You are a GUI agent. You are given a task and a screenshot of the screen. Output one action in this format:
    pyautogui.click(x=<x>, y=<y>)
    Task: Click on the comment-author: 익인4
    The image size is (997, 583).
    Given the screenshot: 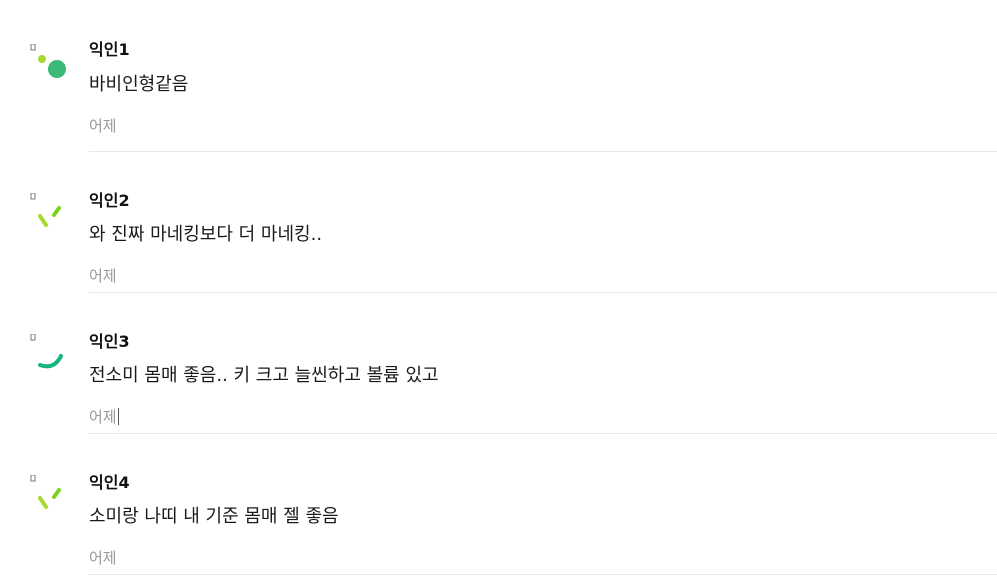 What is the action you would take?
    pyautogui.click(x=109, y=482)
    